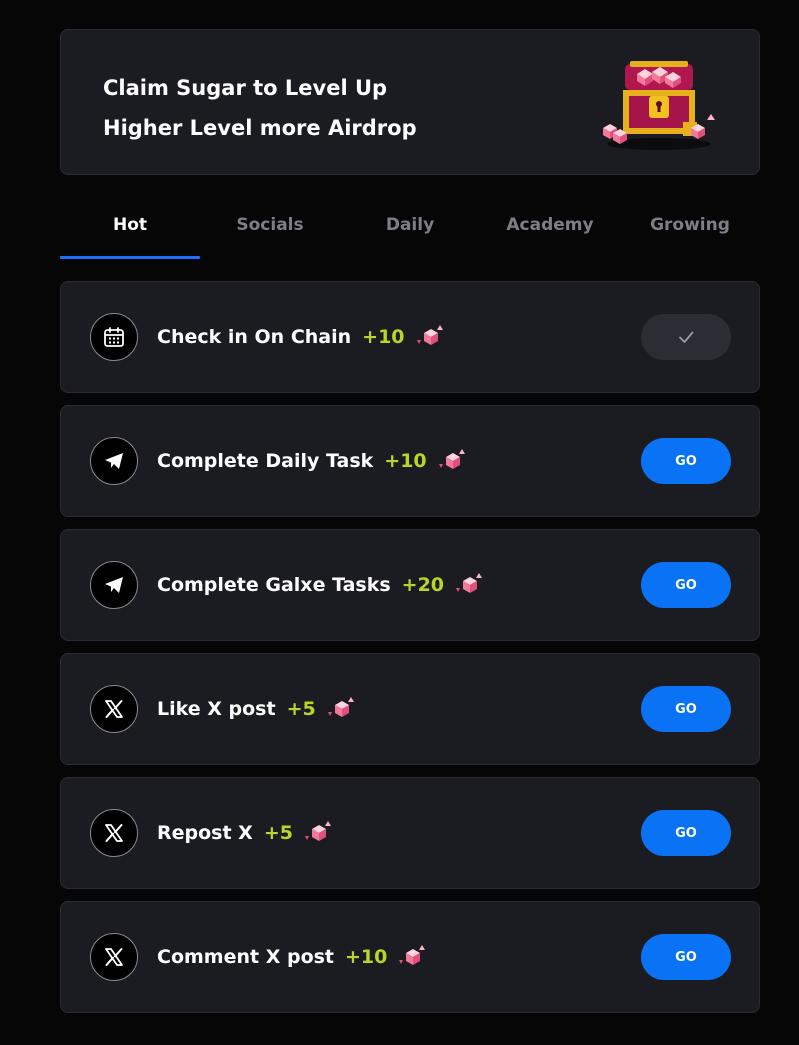 The height and width of the screenshot is (1045, 799). I want to click on task-row-repost-x: Repost X +5 GO, so click(410, 833).